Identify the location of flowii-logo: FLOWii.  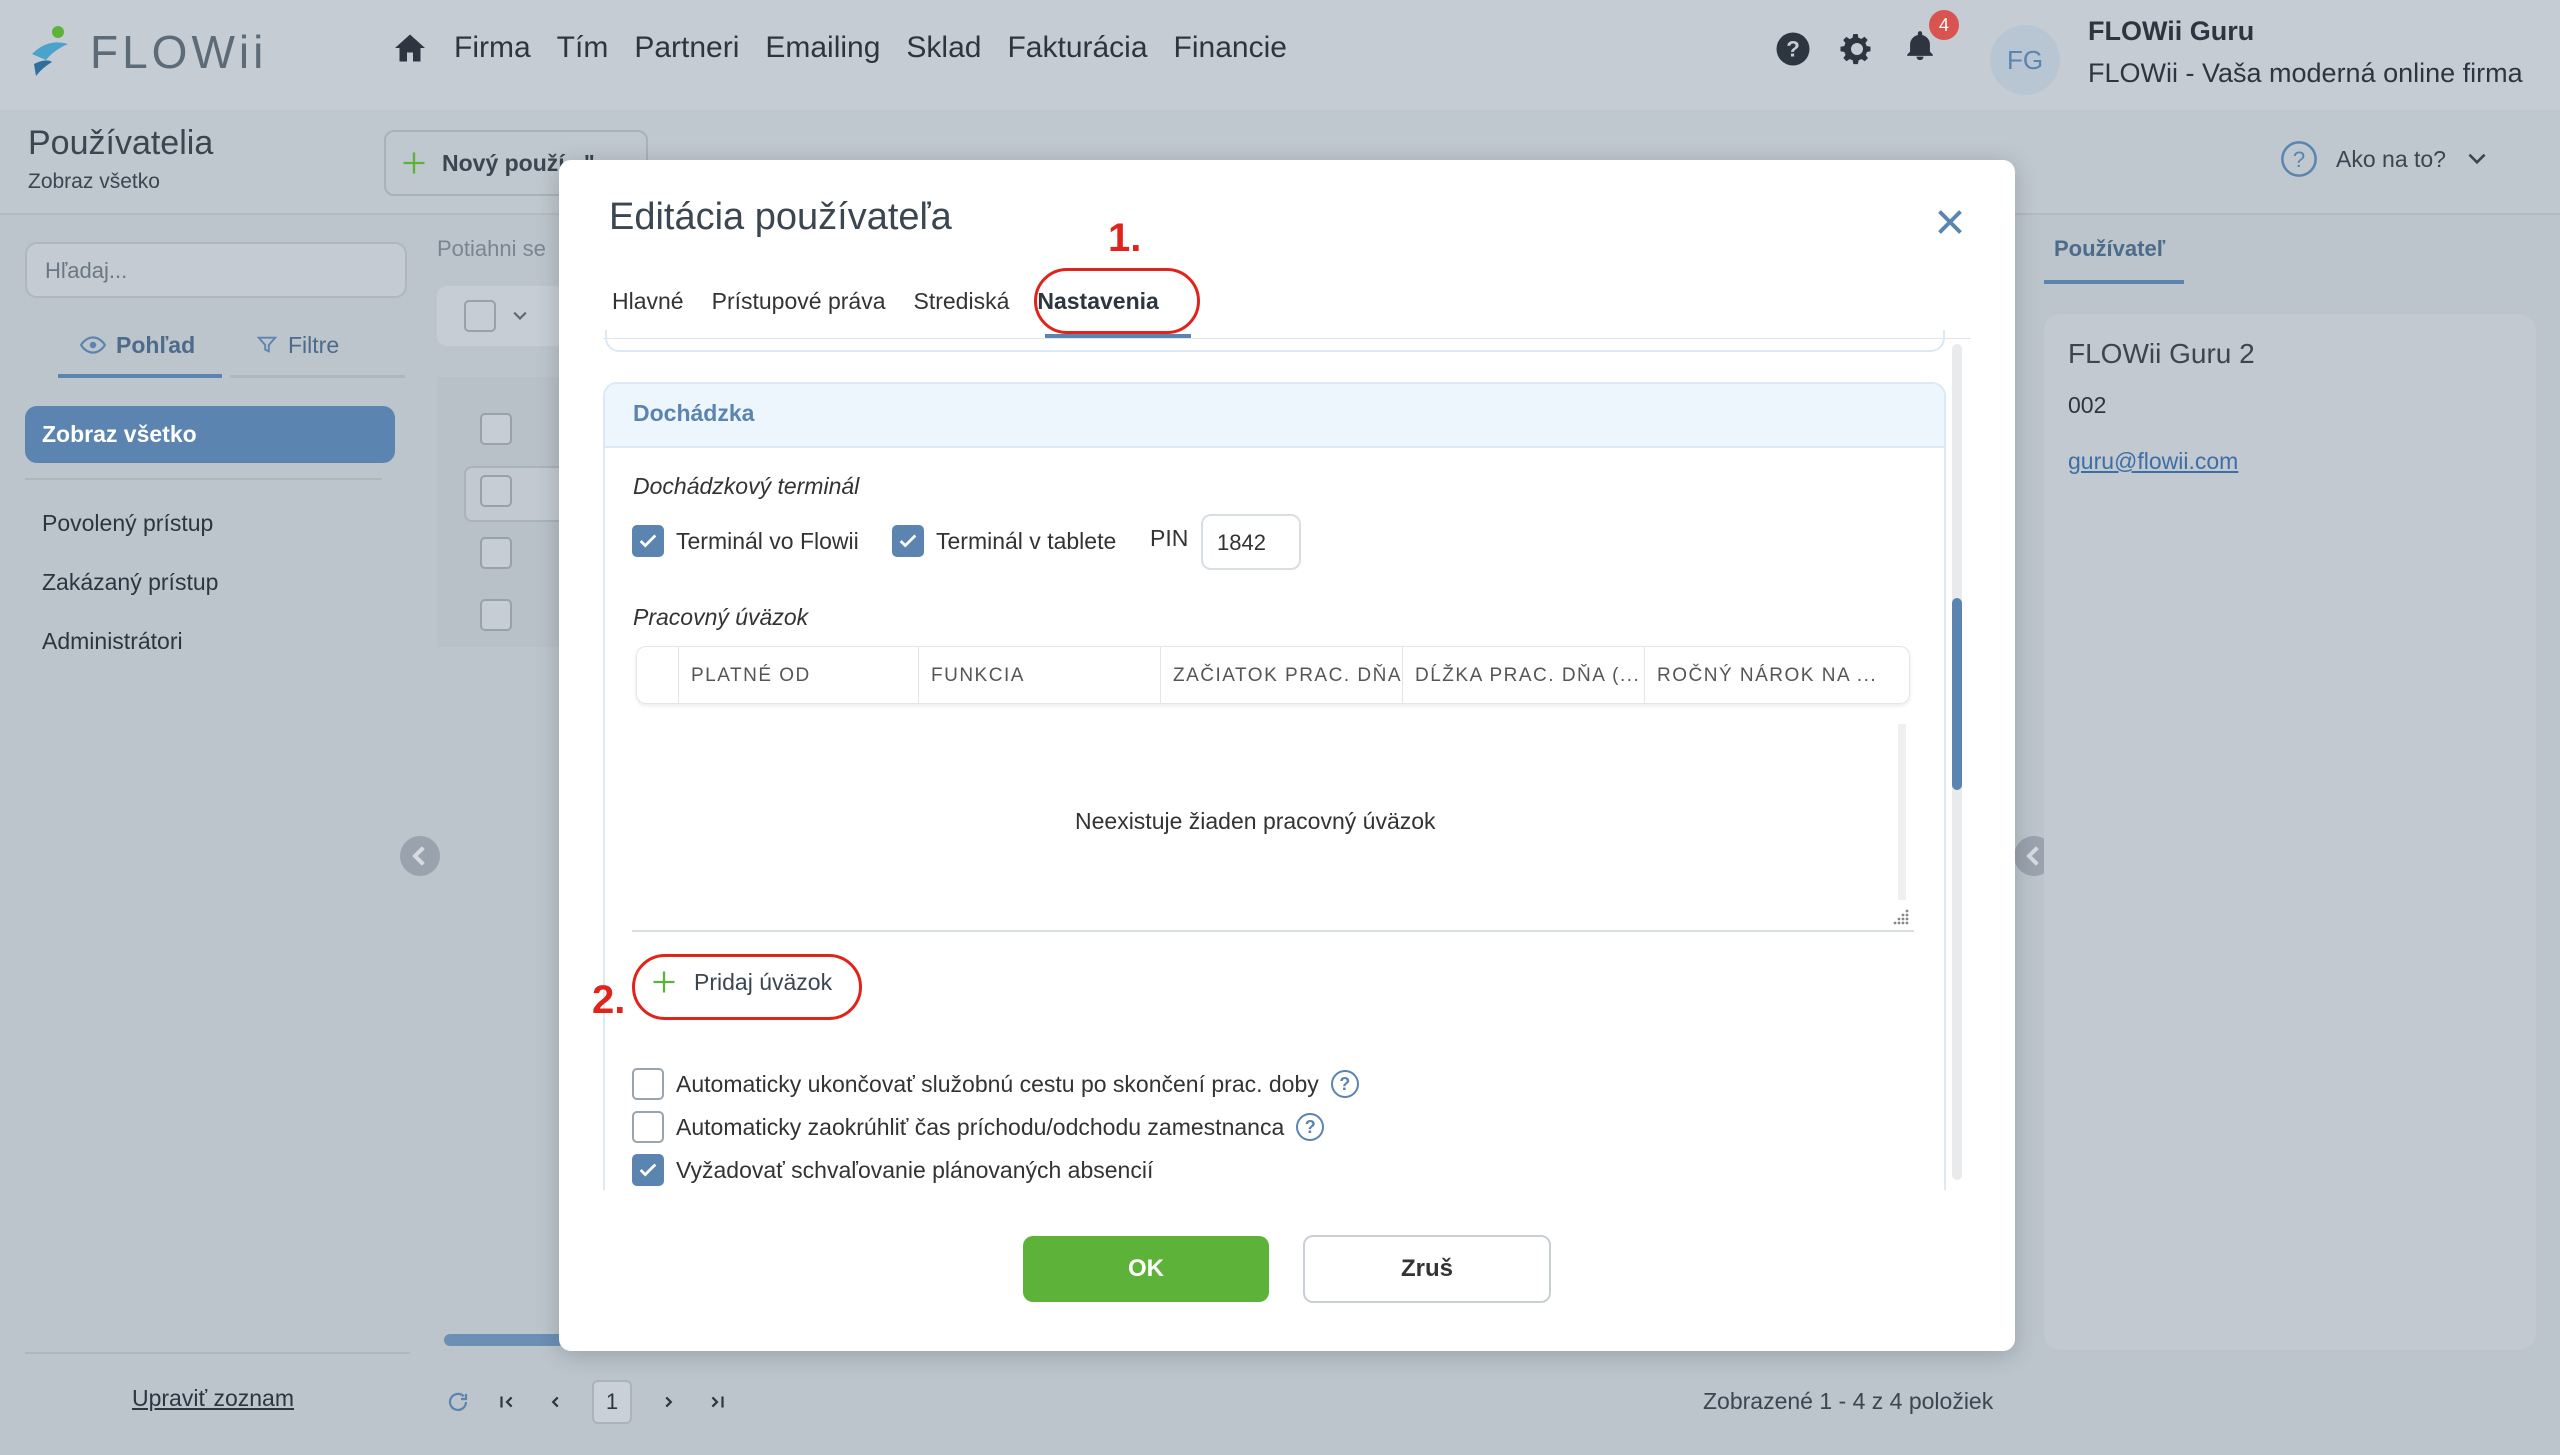
(147, 52).